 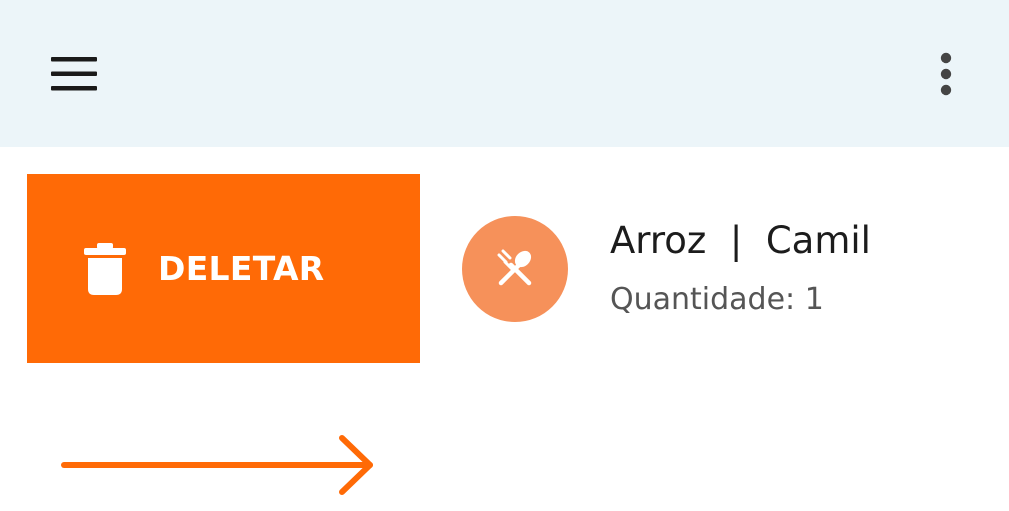 I want to click on cutlery-icon, so click(x=514, y=267).